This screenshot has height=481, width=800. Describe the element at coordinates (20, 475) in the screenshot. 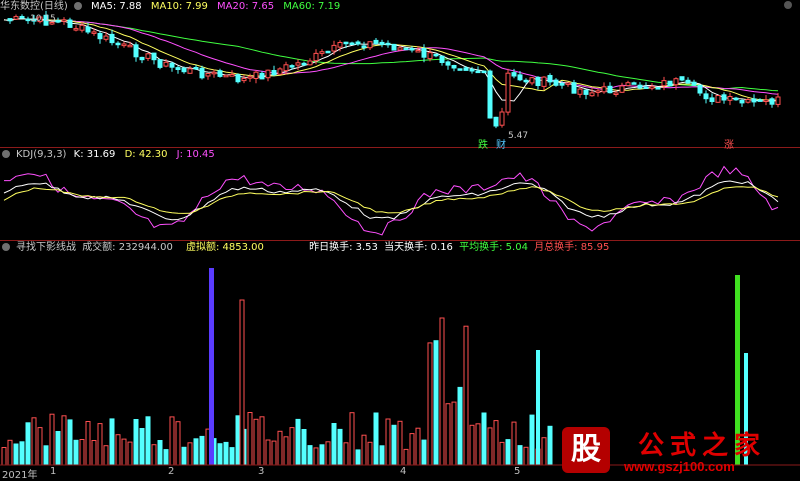

I see `x-axis-year: 2021年` at that location.